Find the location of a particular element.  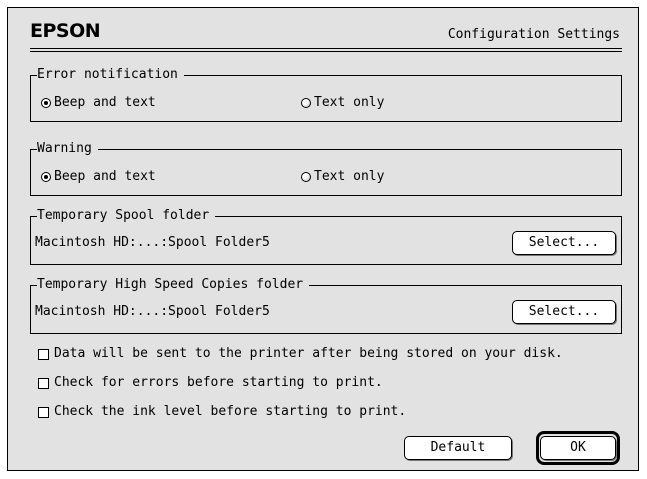

error-notification-legend: Error notification is located at coordinates (110, 75).